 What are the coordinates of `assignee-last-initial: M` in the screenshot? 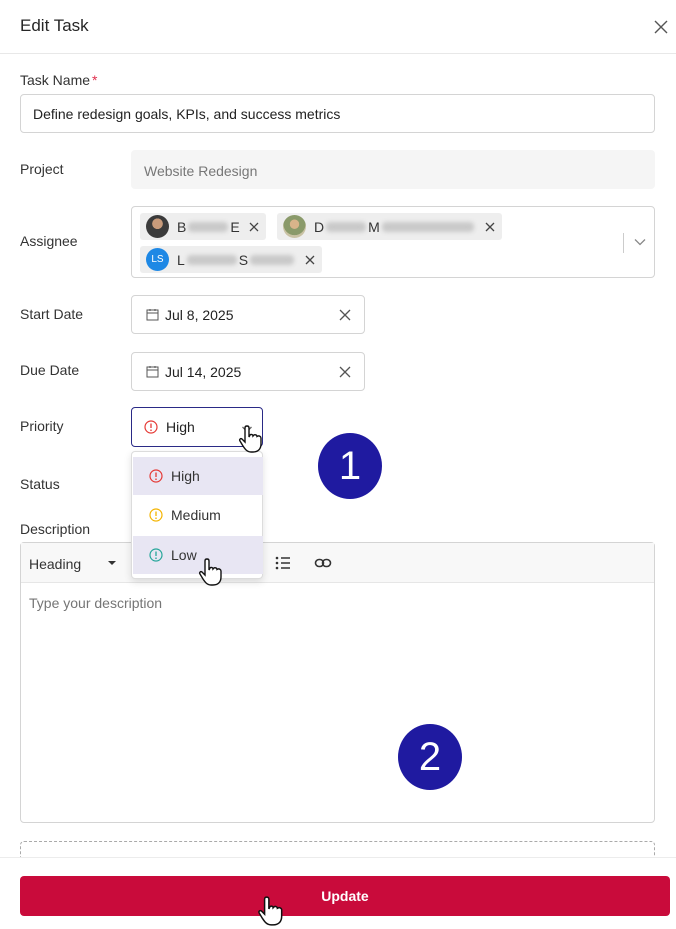 It's located at (374, 226).